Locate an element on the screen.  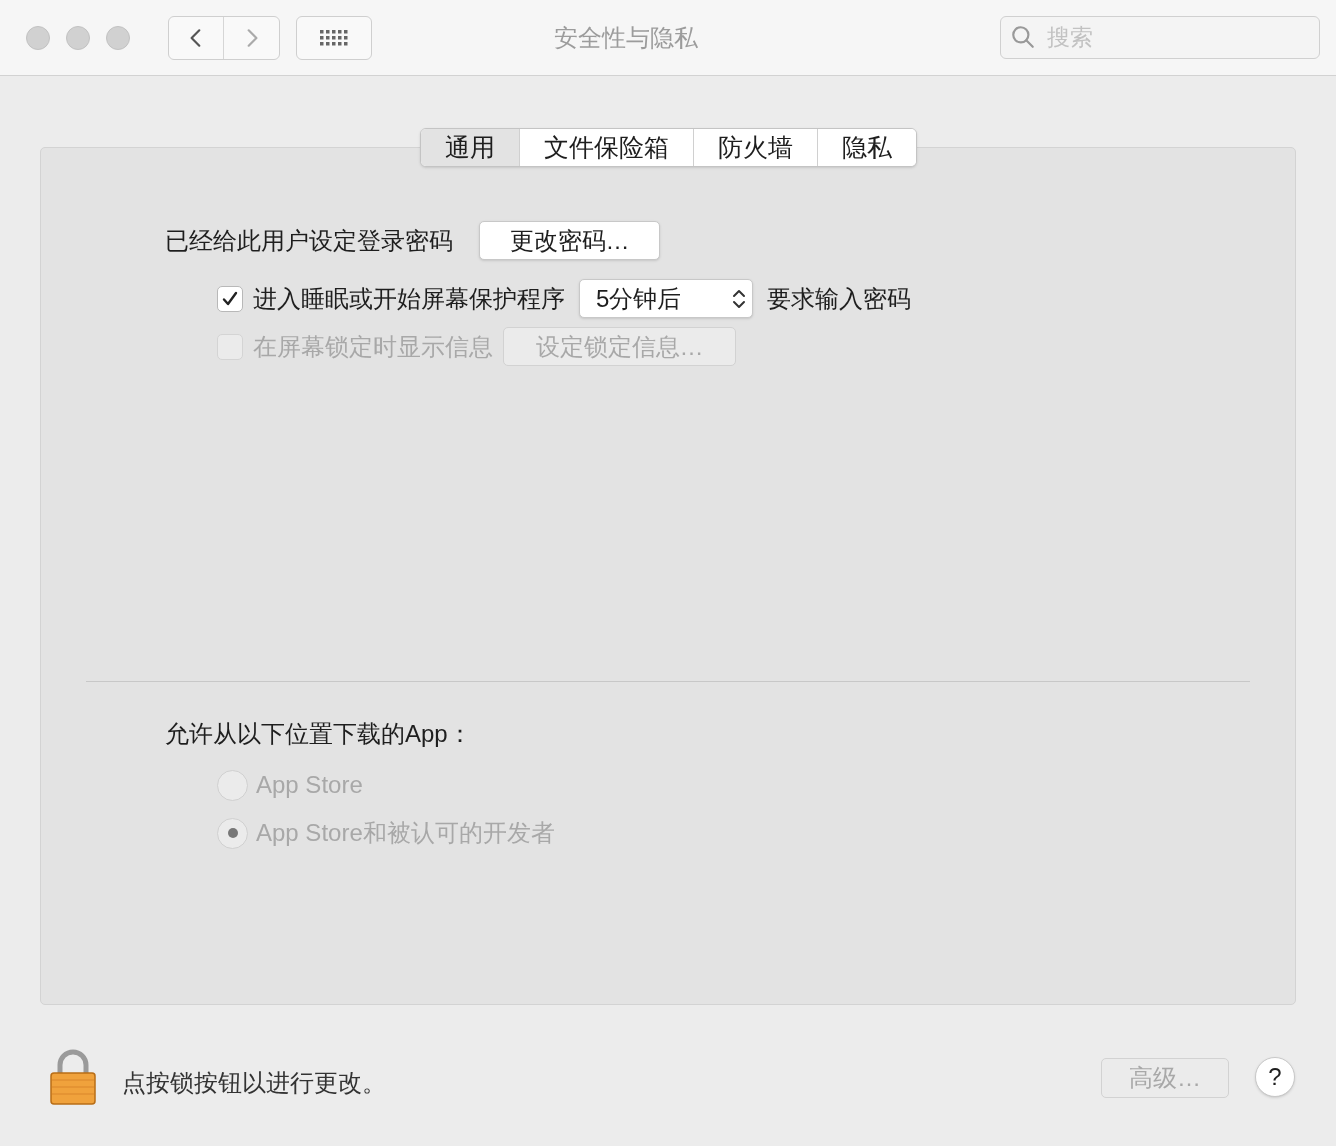
tab: 隐私 is located at coordinates (866, 147).